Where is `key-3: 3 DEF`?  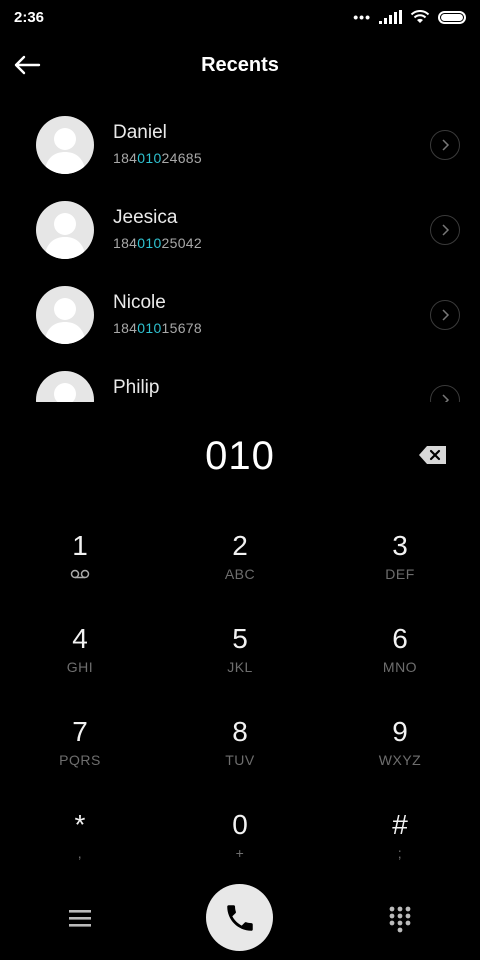
key-3: 3 DEF is located at coordinates (400, 564).